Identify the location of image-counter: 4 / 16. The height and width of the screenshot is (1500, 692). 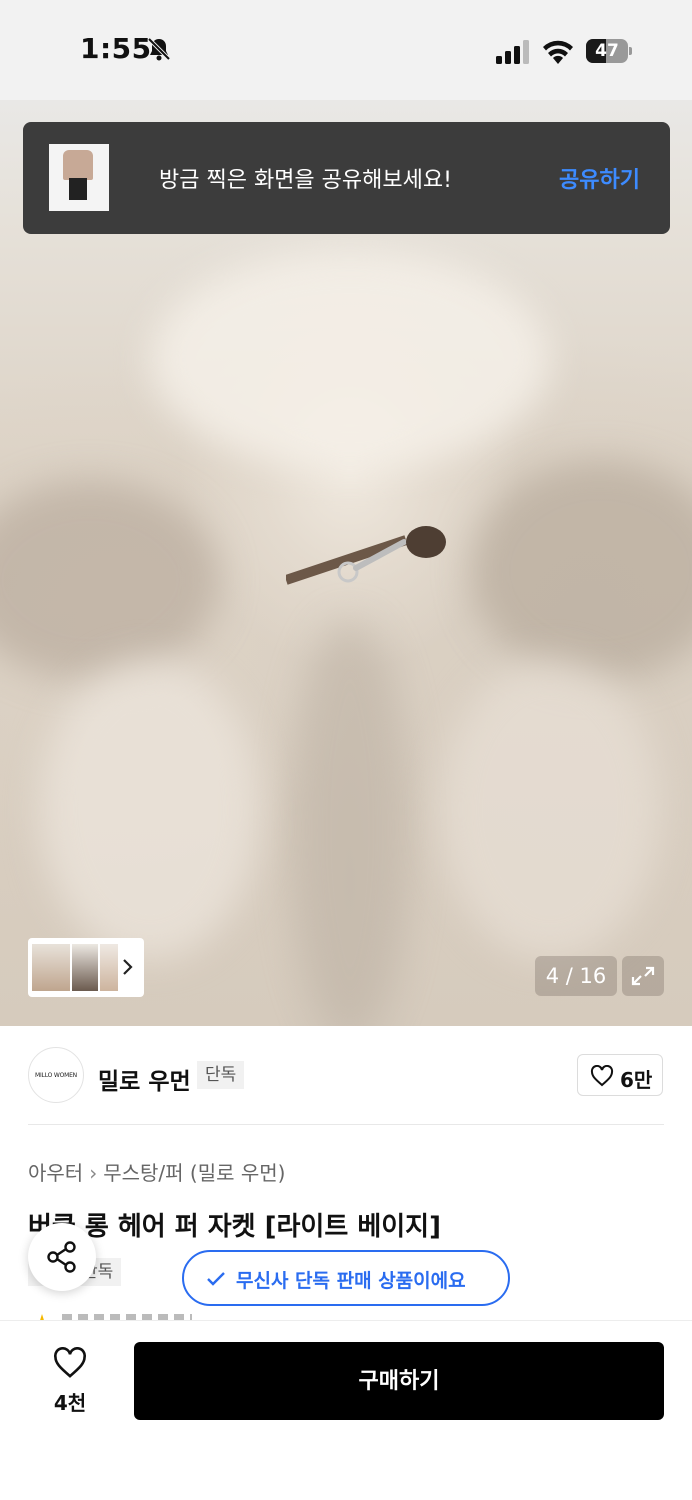
(576, 976).